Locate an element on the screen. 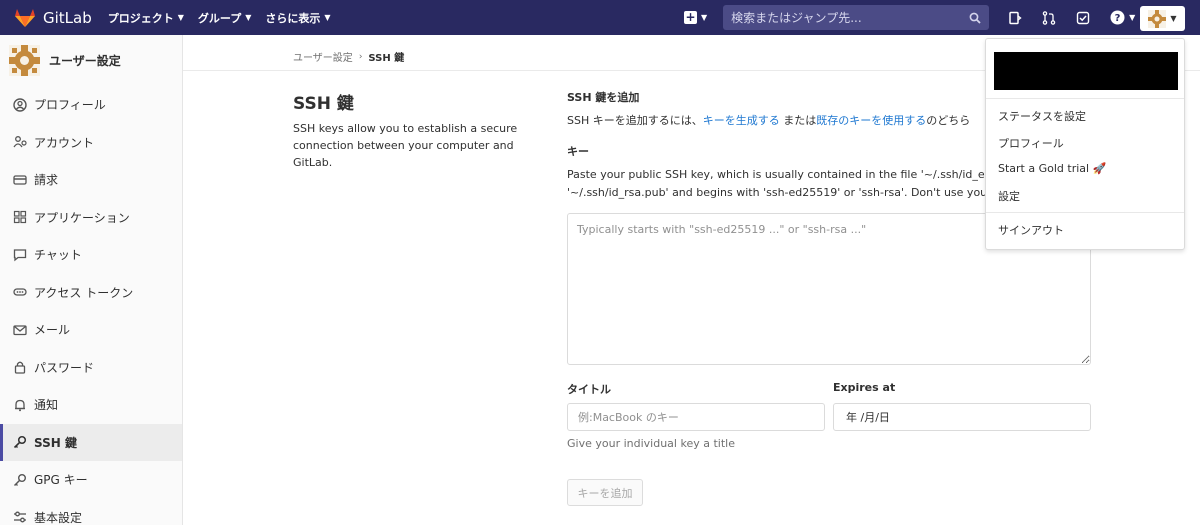 Image resolution: width=1200 pixels, height=525 pixels. breadcrumb: ユーザー設定 › SSH 鍵 is located at coordinates (348, 57).